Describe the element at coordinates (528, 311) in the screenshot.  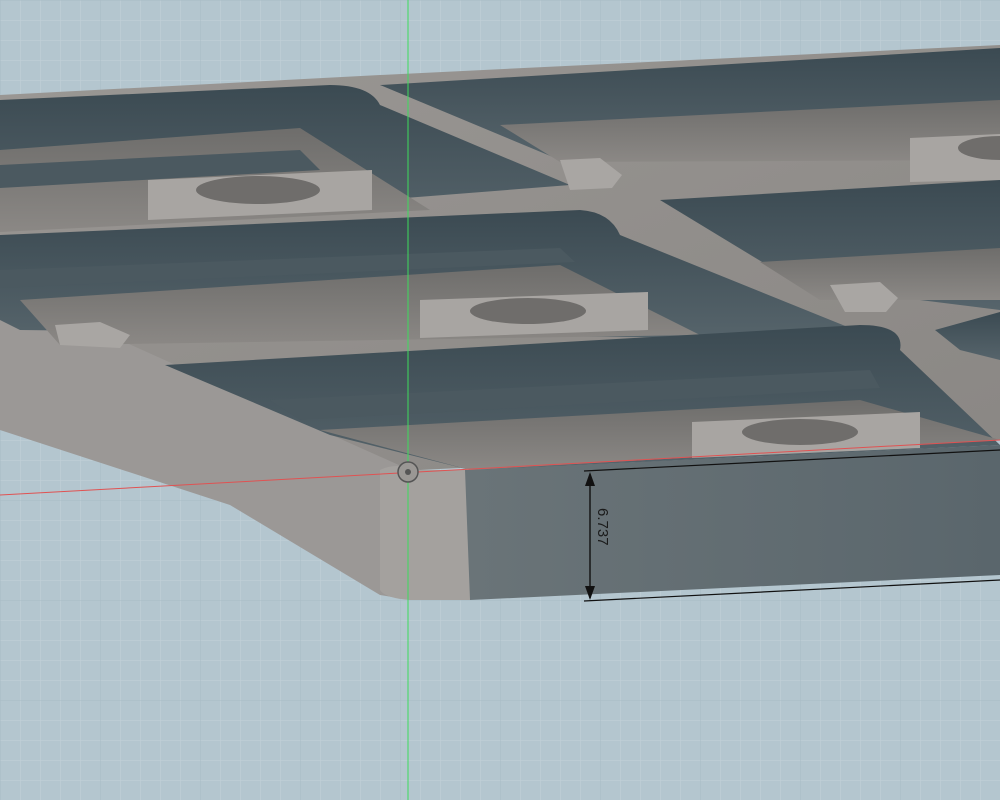
I see `hole-middle` at that location.